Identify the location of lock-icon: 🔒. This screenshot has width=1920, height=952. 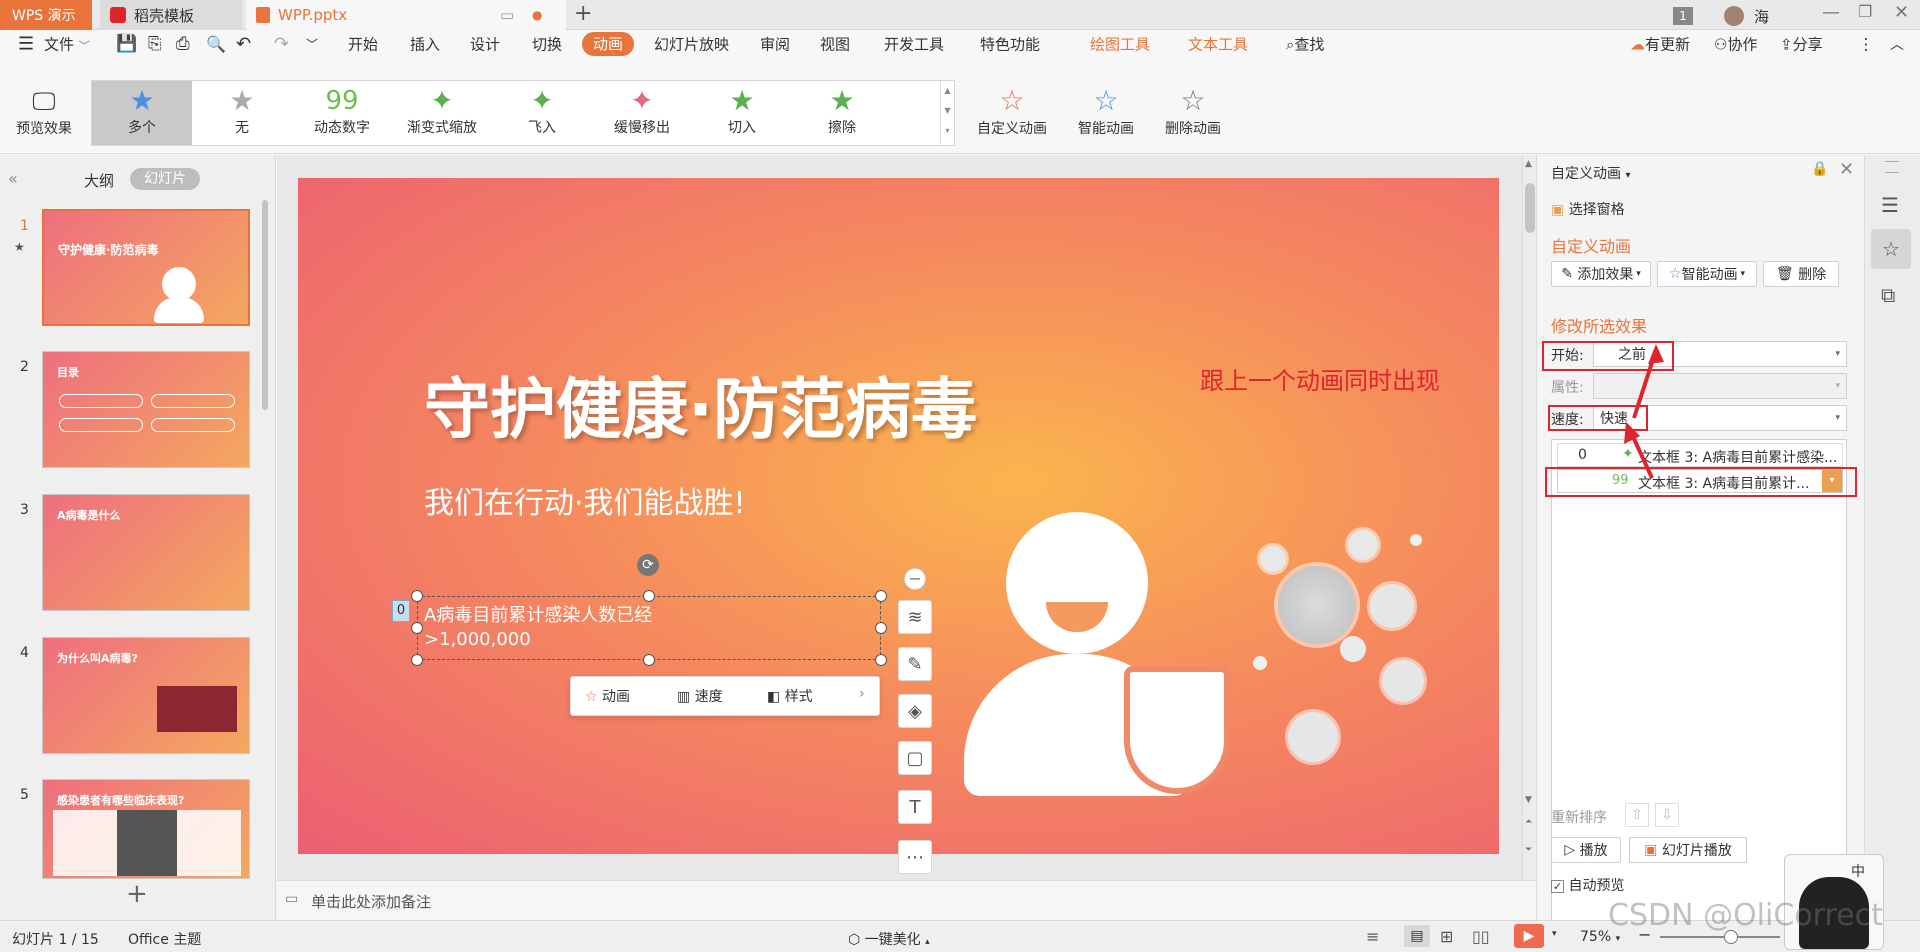
(1819, 169).